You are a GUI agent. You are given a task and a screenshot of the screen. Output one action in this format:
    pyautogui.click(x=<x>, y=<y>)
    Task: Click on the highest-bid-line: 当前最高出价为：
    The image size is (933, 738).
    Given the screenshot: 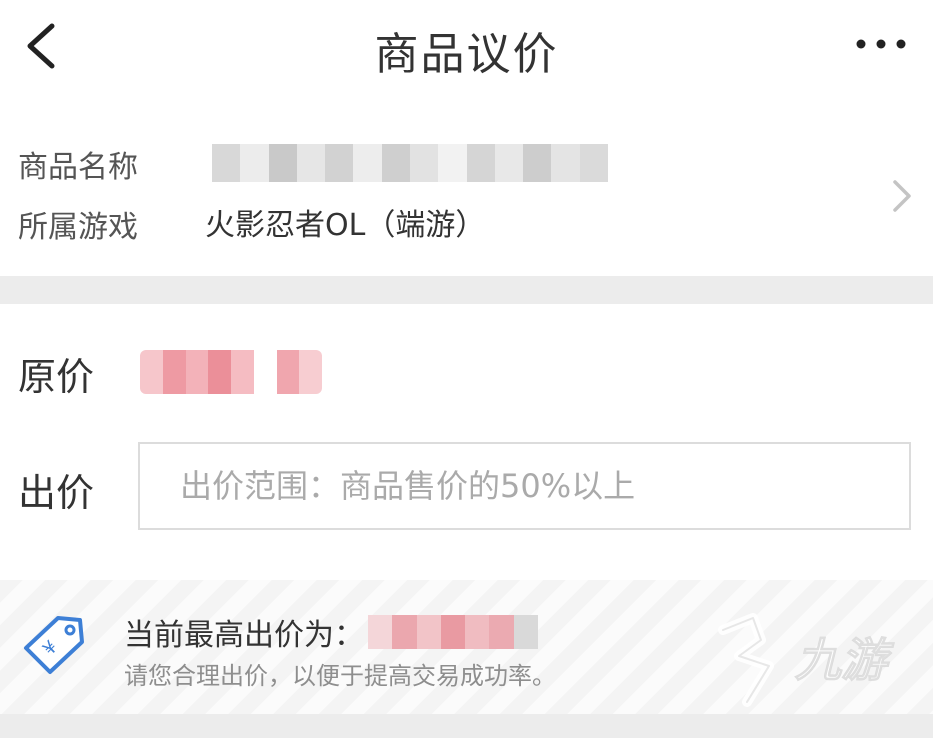 What is the action you would take?
    pyautogui.click(x=331, y=632)
    